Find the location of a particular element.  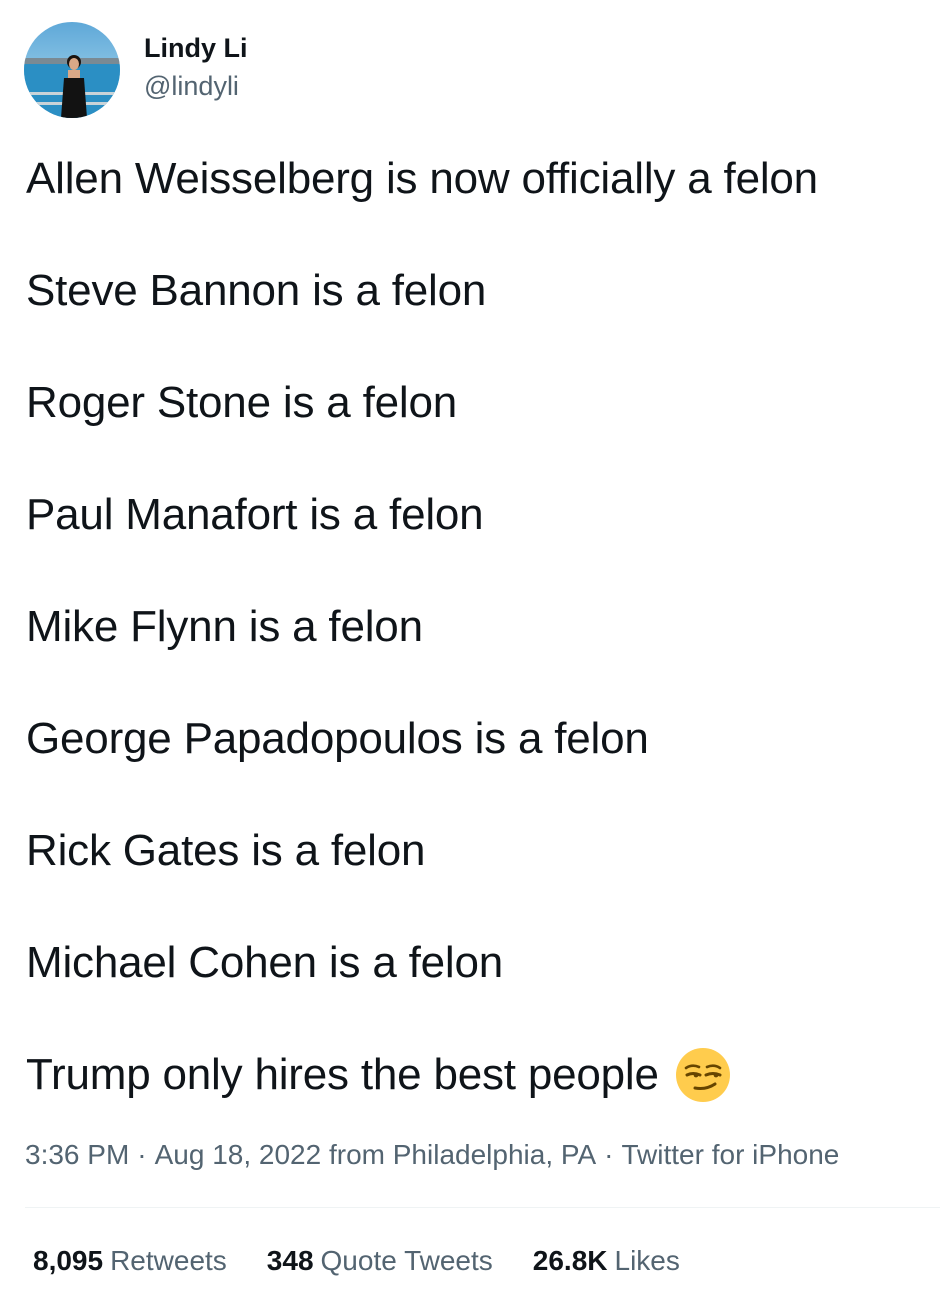

tweet-line-final: Trump only hires the best people is located at coordinates (476, 1075).